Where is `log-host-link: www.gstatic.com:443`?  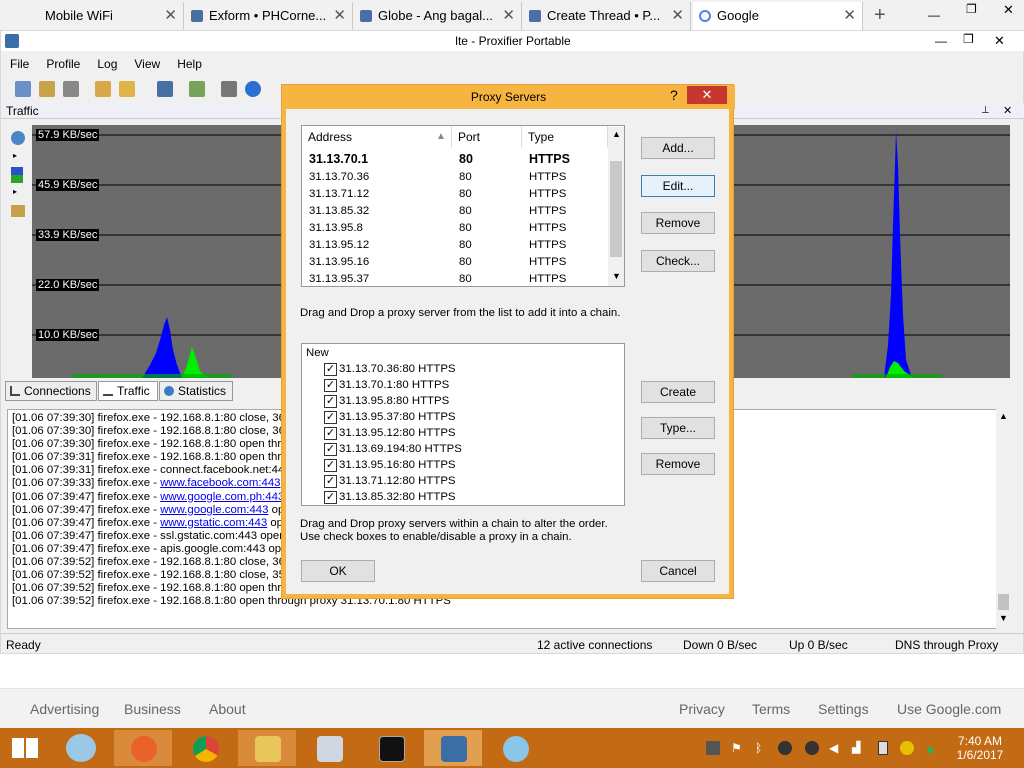 log-host-link: www.gstatic.com:443 is located at coordinates (213, 523).